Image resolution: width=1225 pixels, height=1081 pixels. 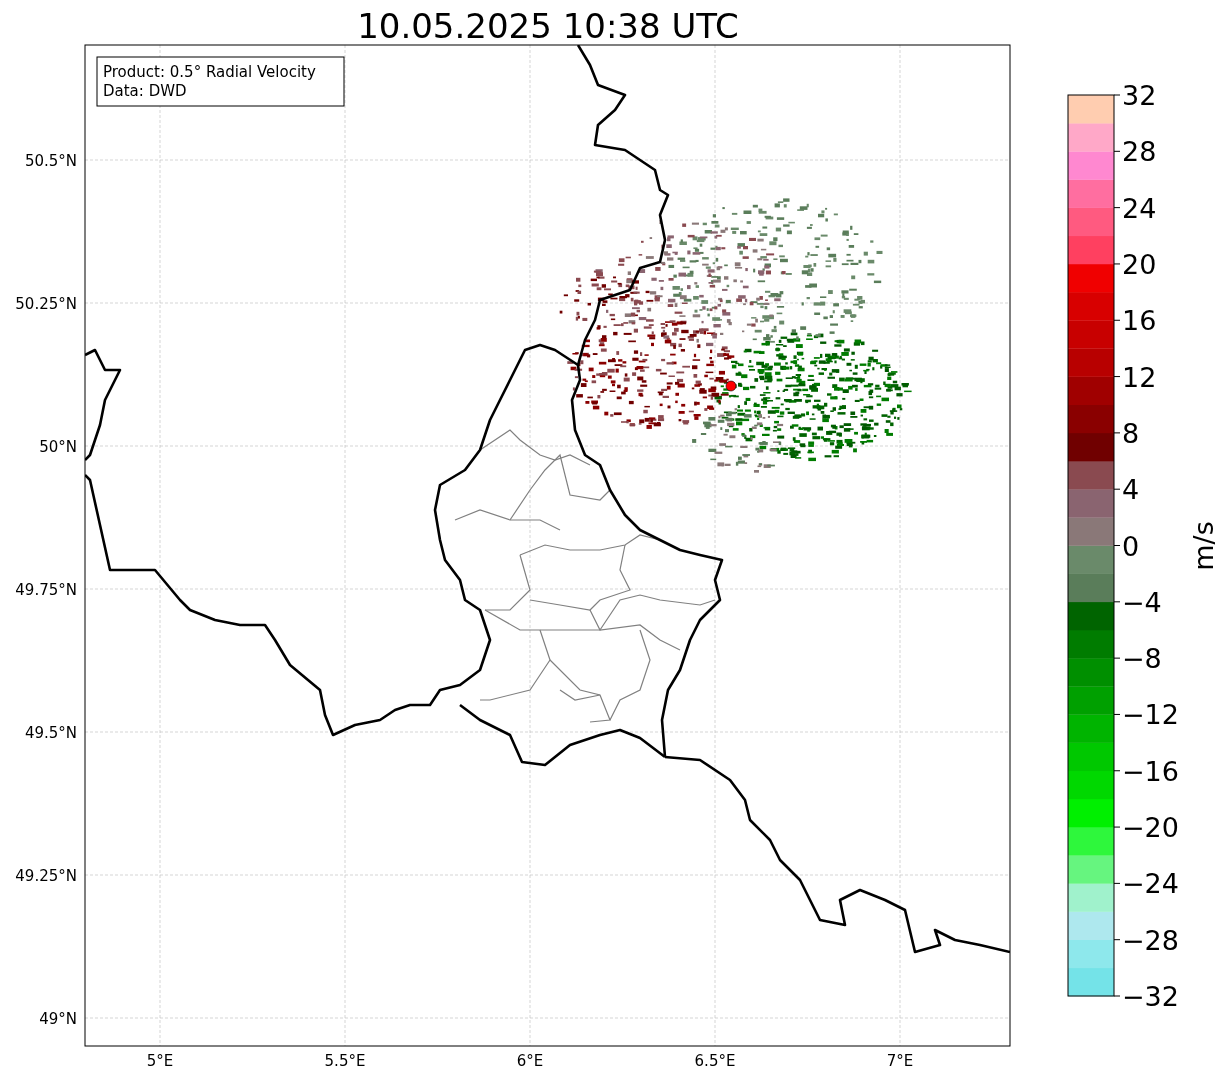 What do you see at coordinates (1142, 602) in the screenshot?
I see `colorbar-tick-label: −4` at bounding box center [1142, 602].